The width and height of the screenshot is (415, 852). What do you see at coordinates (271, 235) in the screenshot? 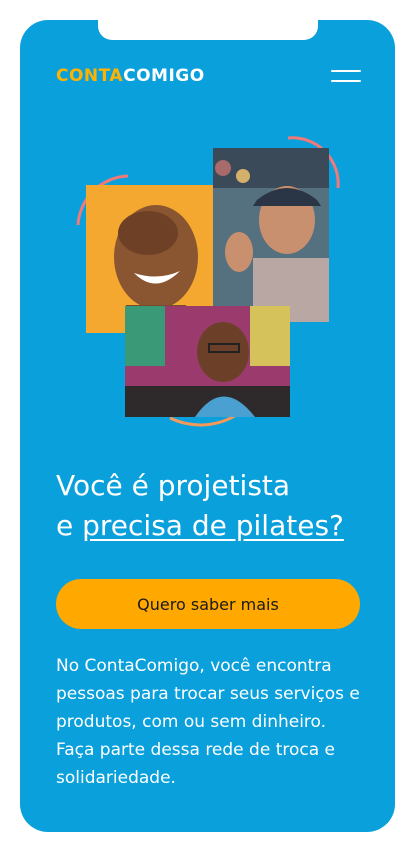
I see `photo-elderly-man` at bounding box center [271, 235].